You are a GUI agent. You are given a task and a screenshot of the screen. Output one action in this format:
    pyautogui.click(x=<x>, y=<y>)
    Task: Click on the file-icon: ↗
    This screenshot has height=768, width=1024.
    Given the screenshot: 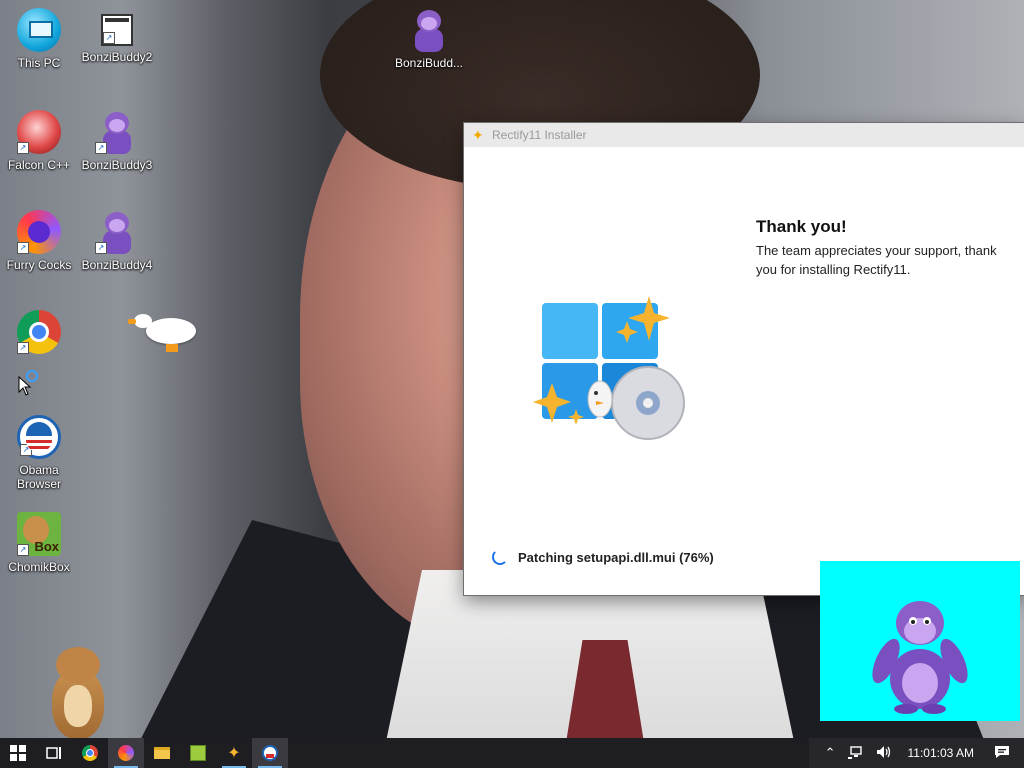 What is the action you would take?
    pyautogui.click(x=117, y=30)
    